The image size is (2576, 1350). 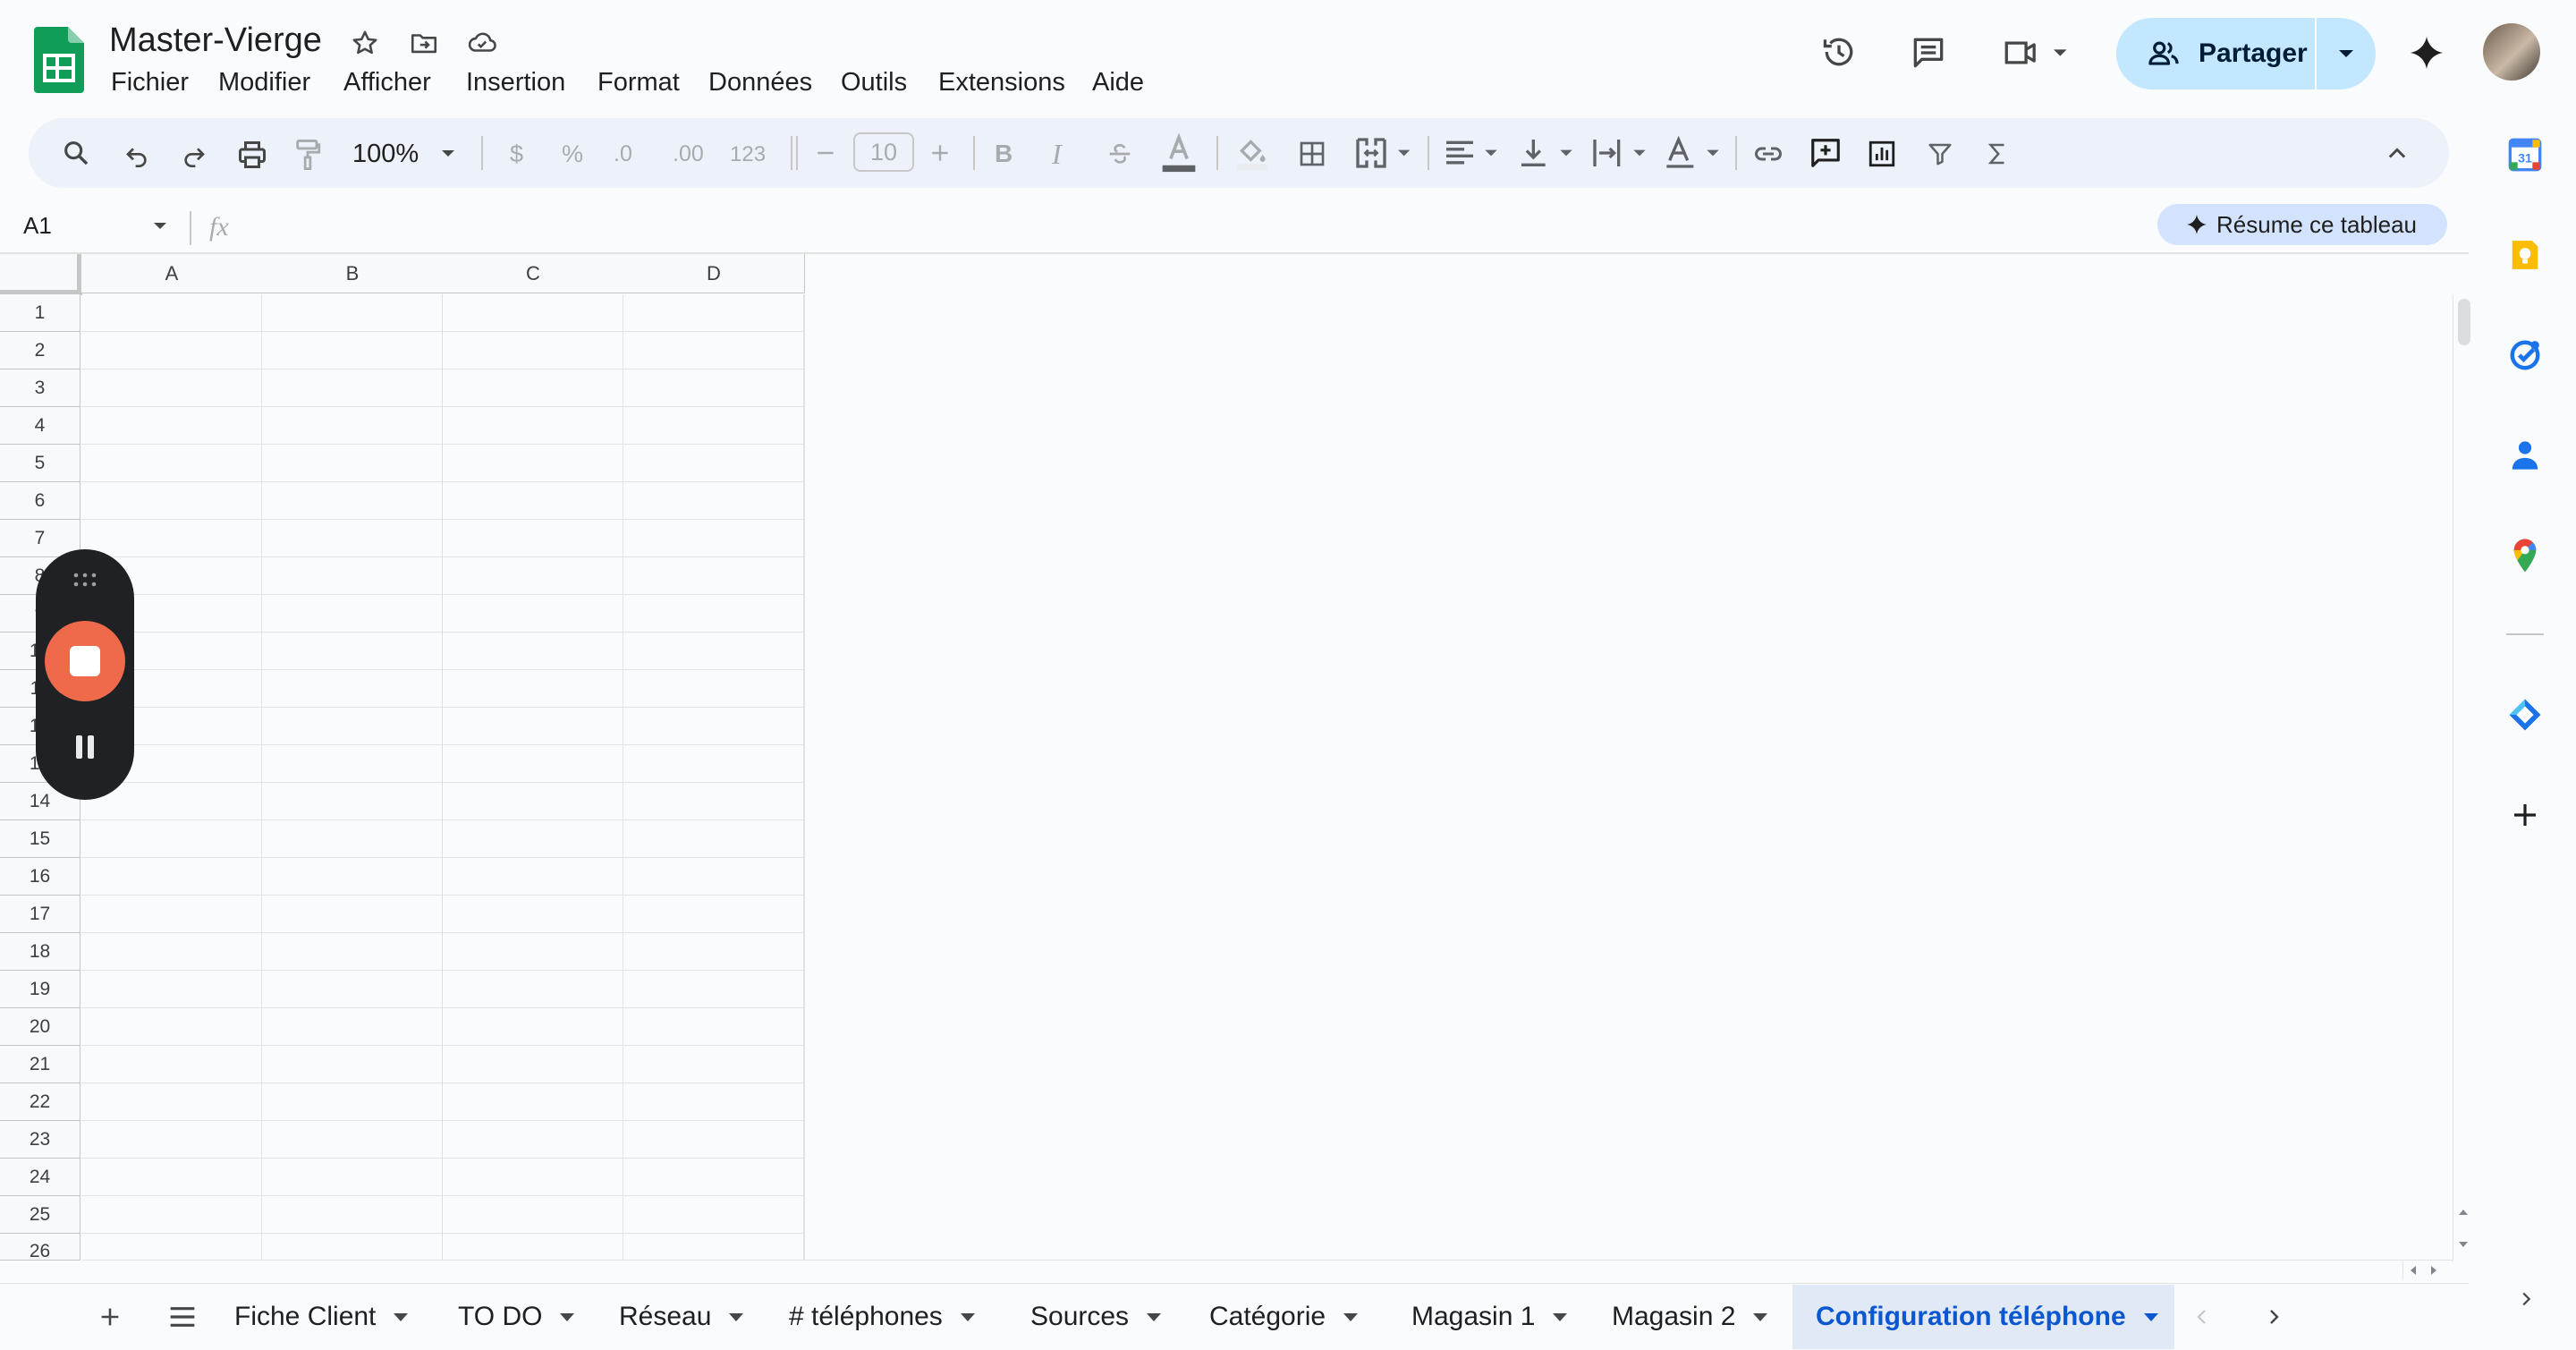 I want to click on text-wrapping-icon, so click(x=1621, y=153).